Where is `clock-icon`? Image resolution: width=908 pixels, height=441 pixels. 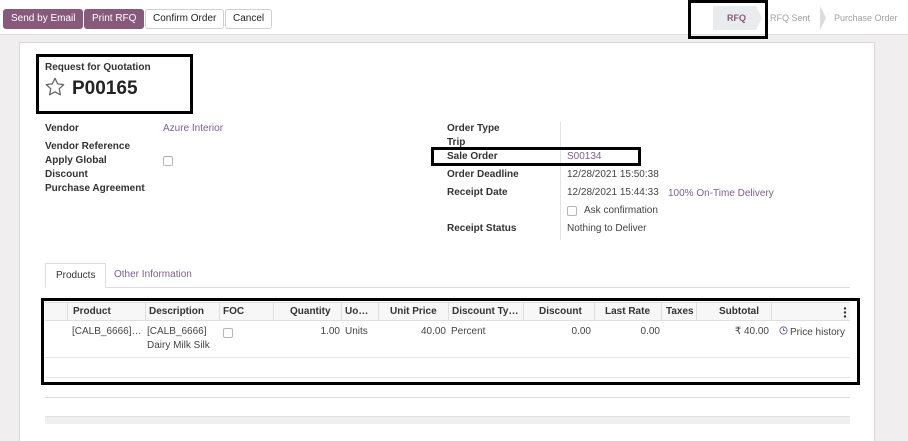
clock-icon is located at coordinates (783, 332).